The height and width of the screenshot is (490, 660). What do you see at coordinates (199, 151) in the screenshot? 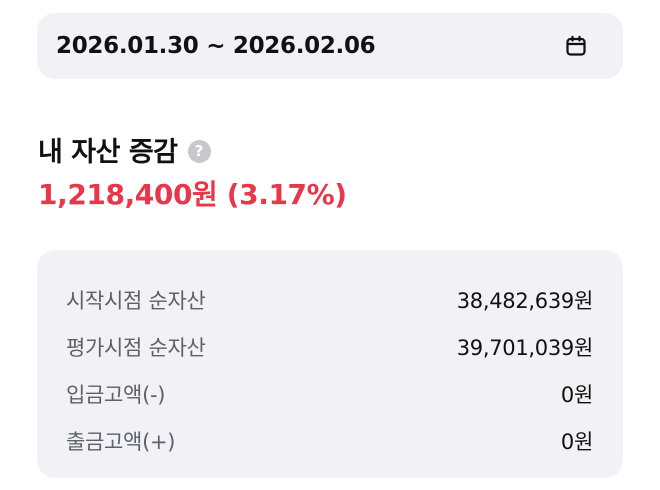
I see `question-icon: ?` at bounding box center [199, 151].